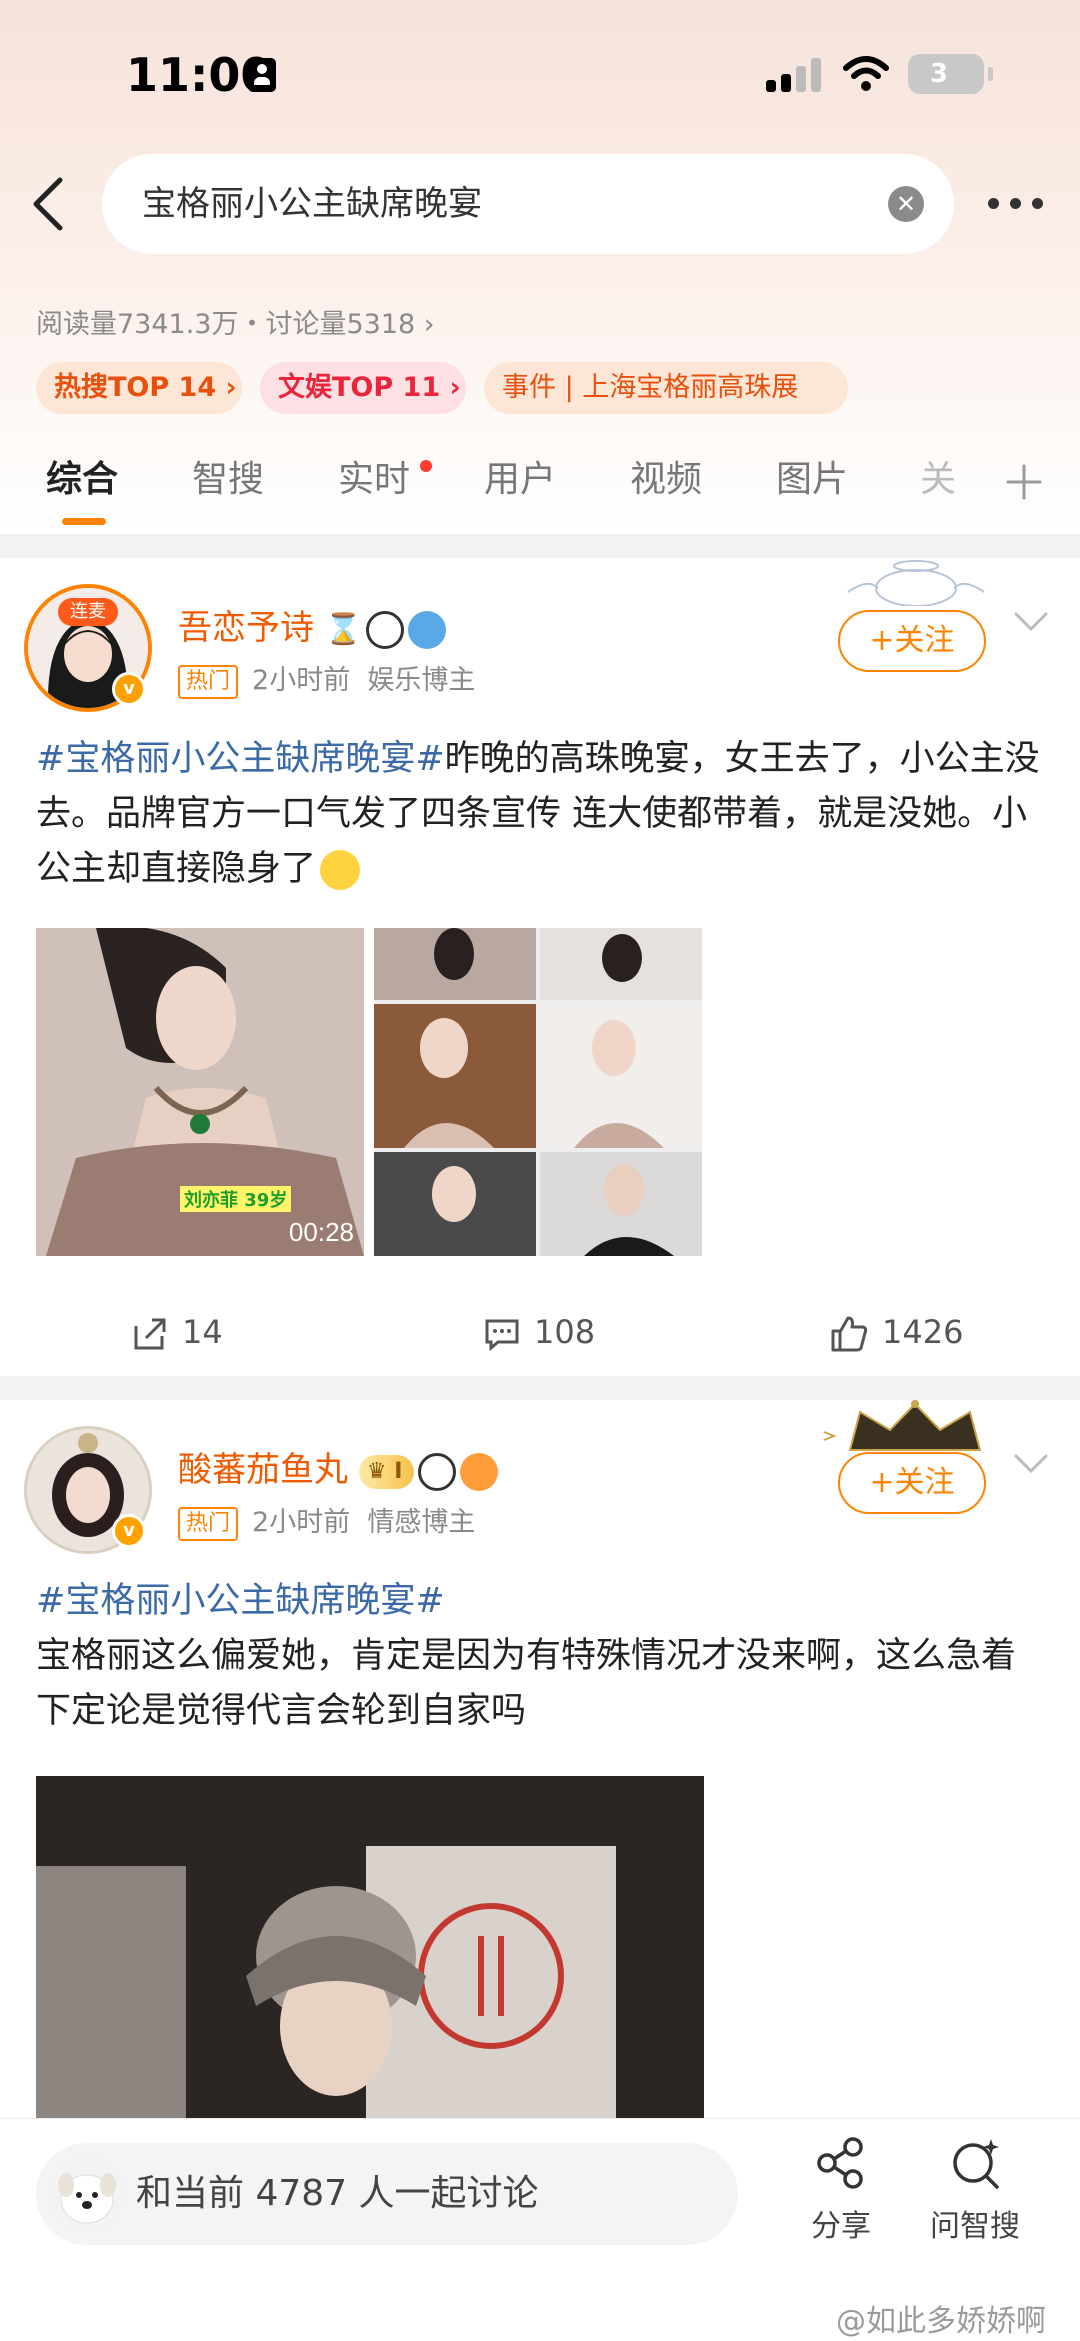  Describe the element at coordinates (421, 1522) in the screenshot. I see `post-role: 情感博主` at that location.